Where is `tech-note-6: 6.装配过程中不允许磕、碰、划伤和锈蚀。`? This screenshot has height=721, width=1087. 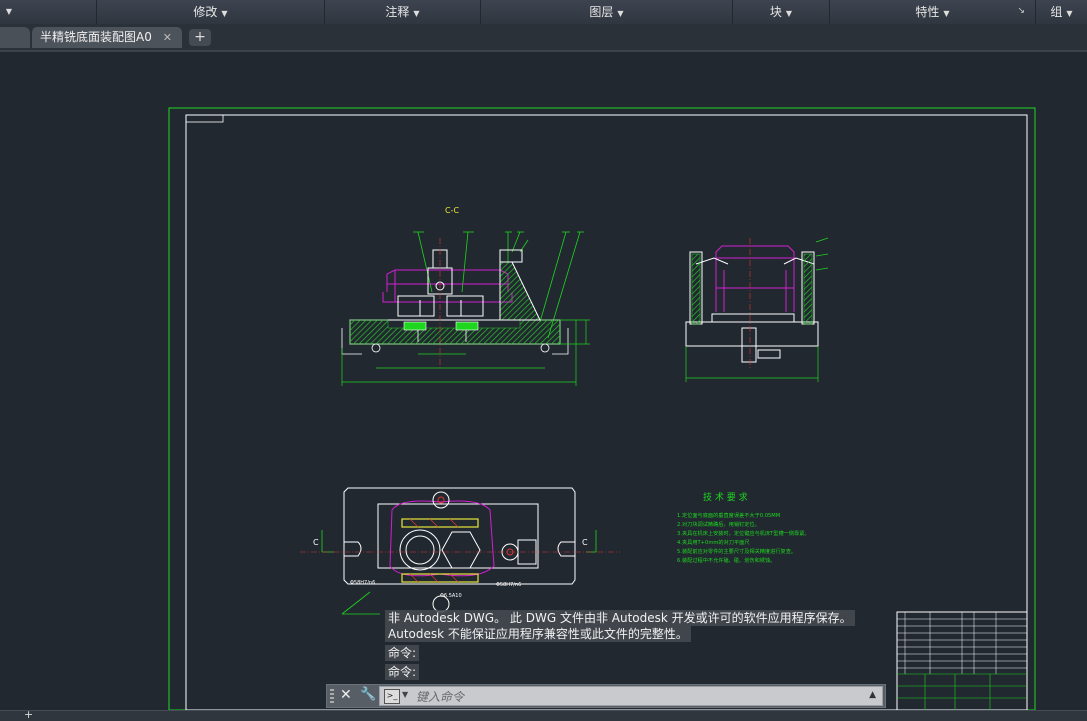
tech-note-6: 6.装配过程中不允许磕、碰、划伤和锈蚀。 is located at coordinates (726, 560).